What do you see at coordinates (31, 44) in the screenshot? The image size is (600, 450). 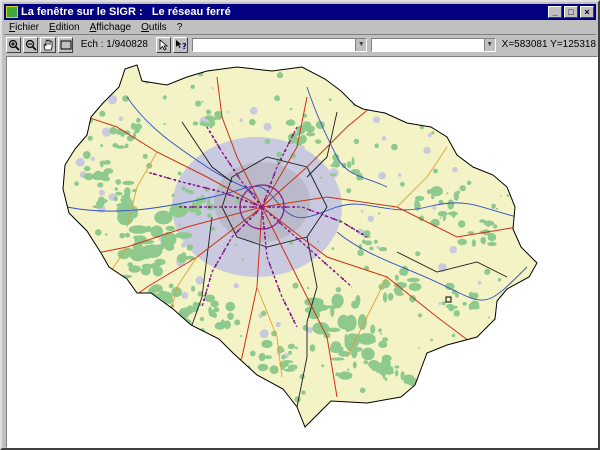 I see `zoom-out-button` at bounding box center [31, 44].